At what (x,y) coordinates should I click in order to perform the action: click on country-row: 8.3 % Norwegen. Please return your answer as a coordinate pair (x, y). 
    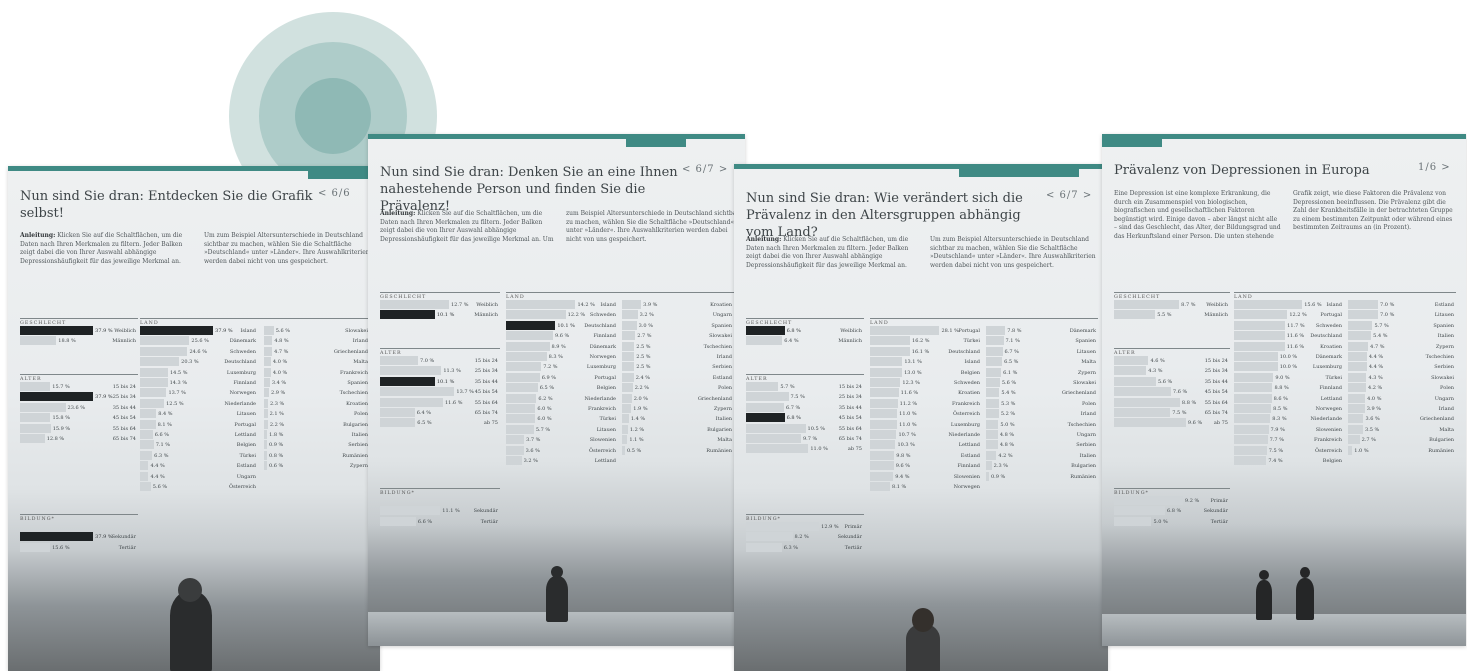
    Looking at the image, I should click on (562, 356).